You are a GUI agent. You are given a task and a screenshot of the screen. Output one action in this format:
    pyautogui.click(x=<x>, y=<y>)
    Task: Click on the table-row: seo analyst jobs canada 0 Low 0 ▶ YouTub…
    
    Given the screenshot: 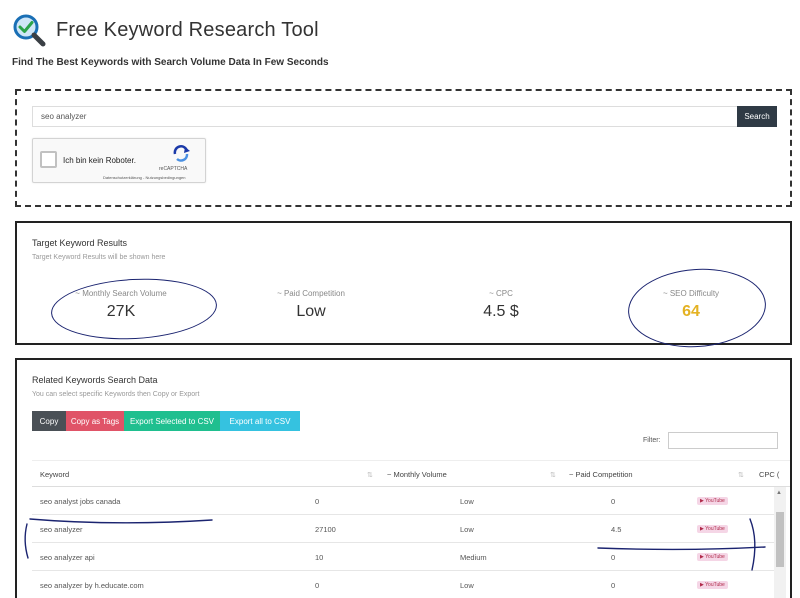 What is the action you would take?
    pyautogui.click(x=403, y=501)
    